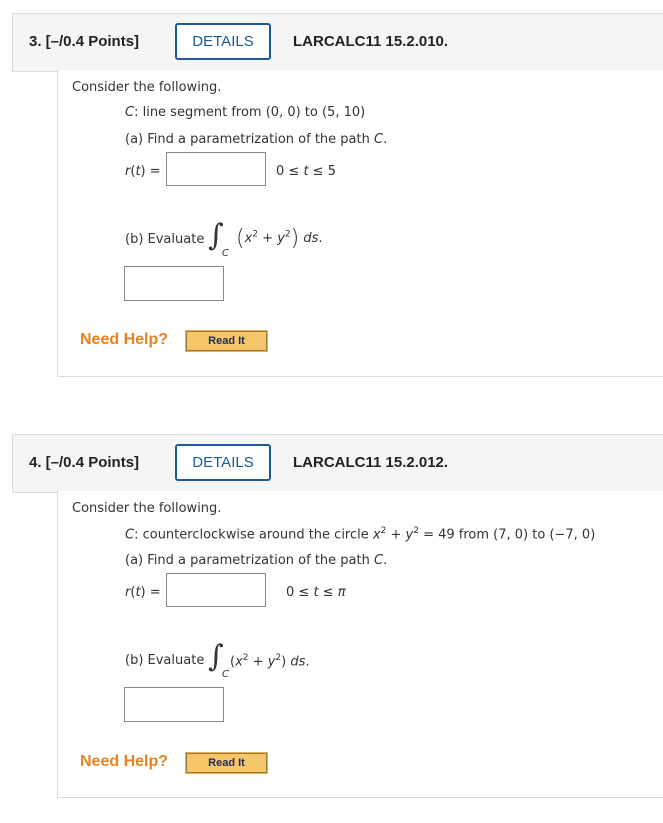  I want to click on curve-description: C: line segment from (0, 0) to (5, 10), so click(245, 112).